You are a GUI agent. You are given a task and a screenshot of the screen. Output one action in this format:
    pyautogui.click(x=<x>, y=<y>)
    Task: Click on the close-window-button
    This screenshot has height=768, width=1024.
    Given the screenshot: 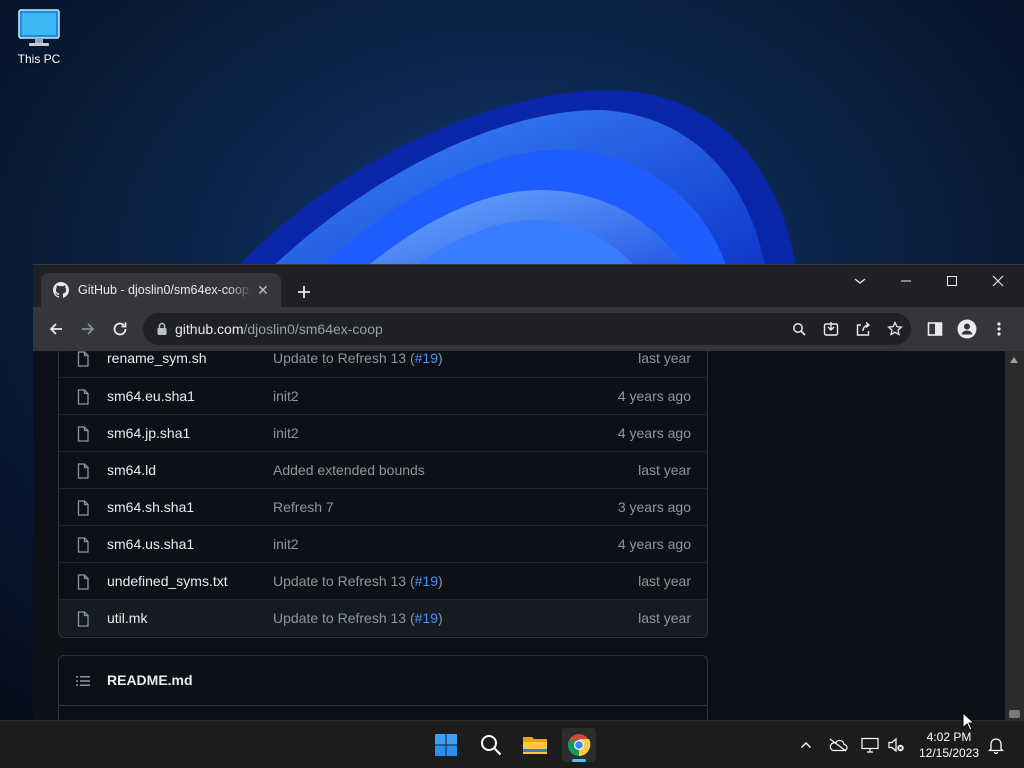 What is the action you would take?
    pyautogui.click(x=998, y=281)
    